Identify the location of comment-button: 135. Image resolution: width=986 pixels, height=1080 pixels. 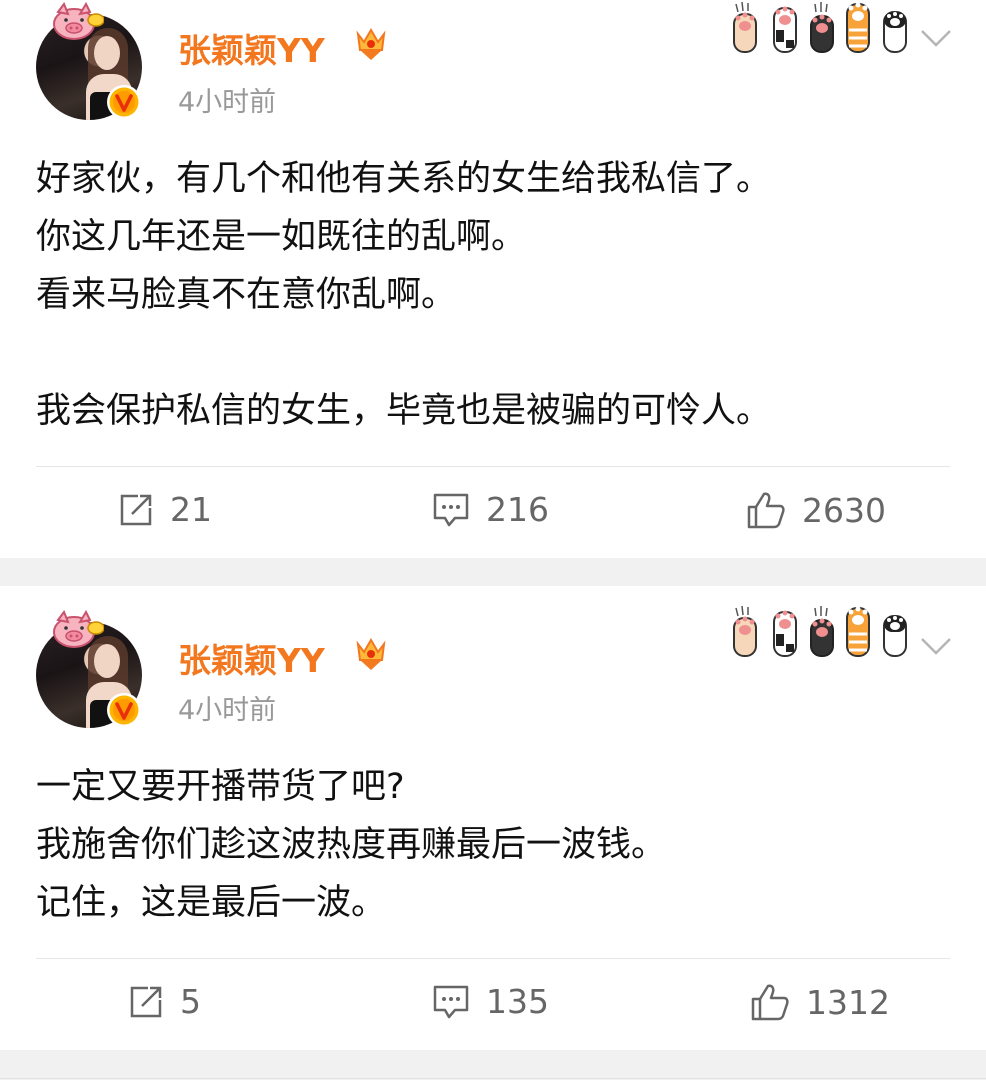
(490, 1001).